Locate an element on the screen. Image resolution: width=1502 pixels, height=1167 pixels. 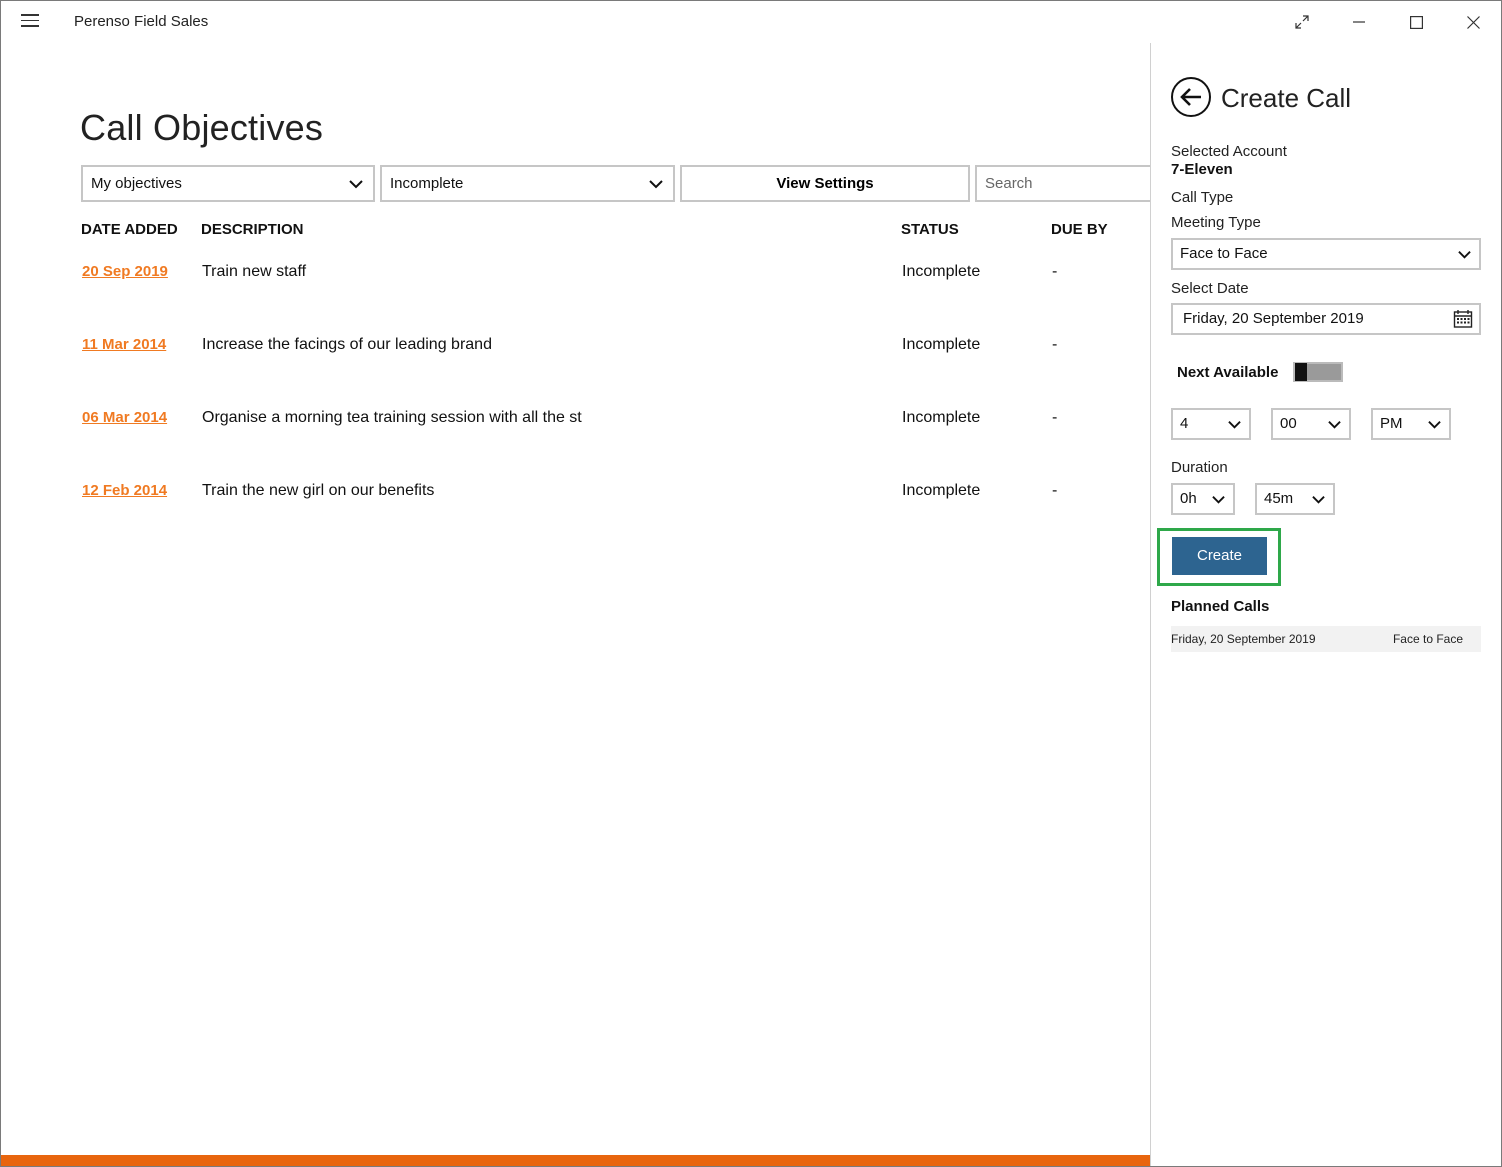
selected-account-label: Selected Account is located at coordinates (1229, 151).